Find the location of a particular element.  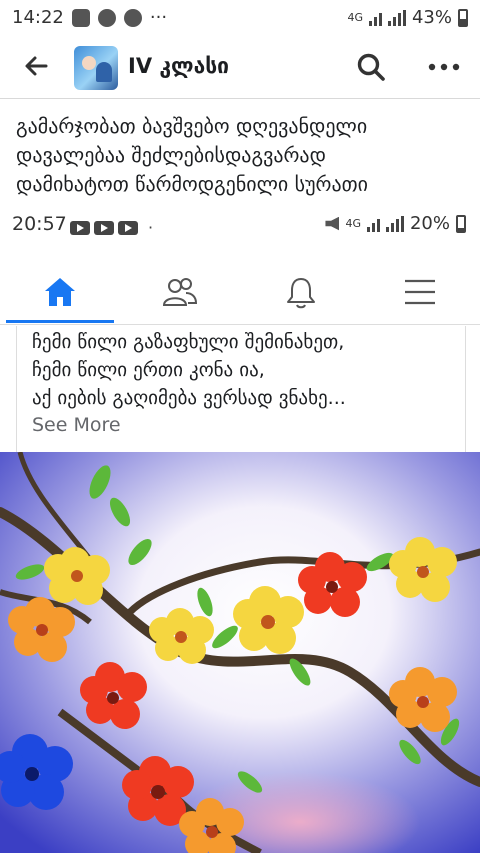

menu-icon is located at coordinates (420, 292).